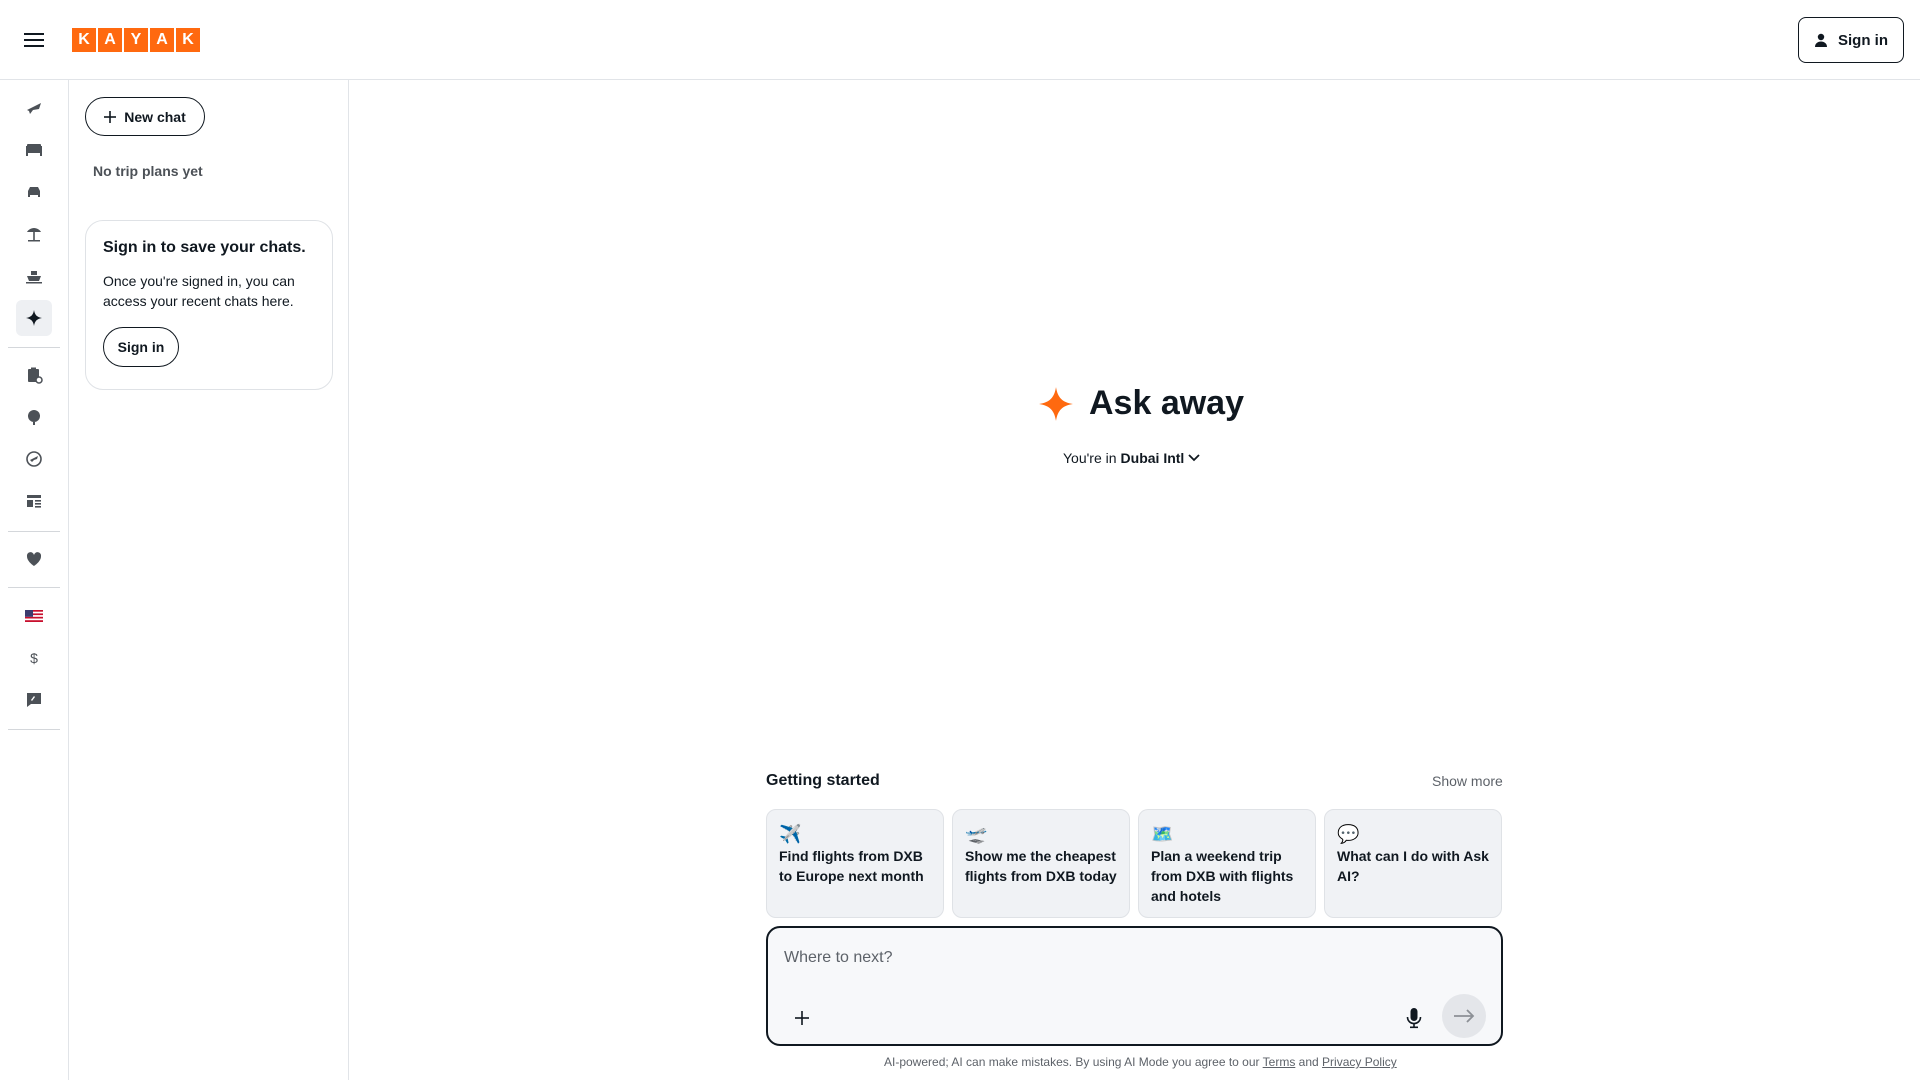  I want to click on heart-icon, so click(34, 559).